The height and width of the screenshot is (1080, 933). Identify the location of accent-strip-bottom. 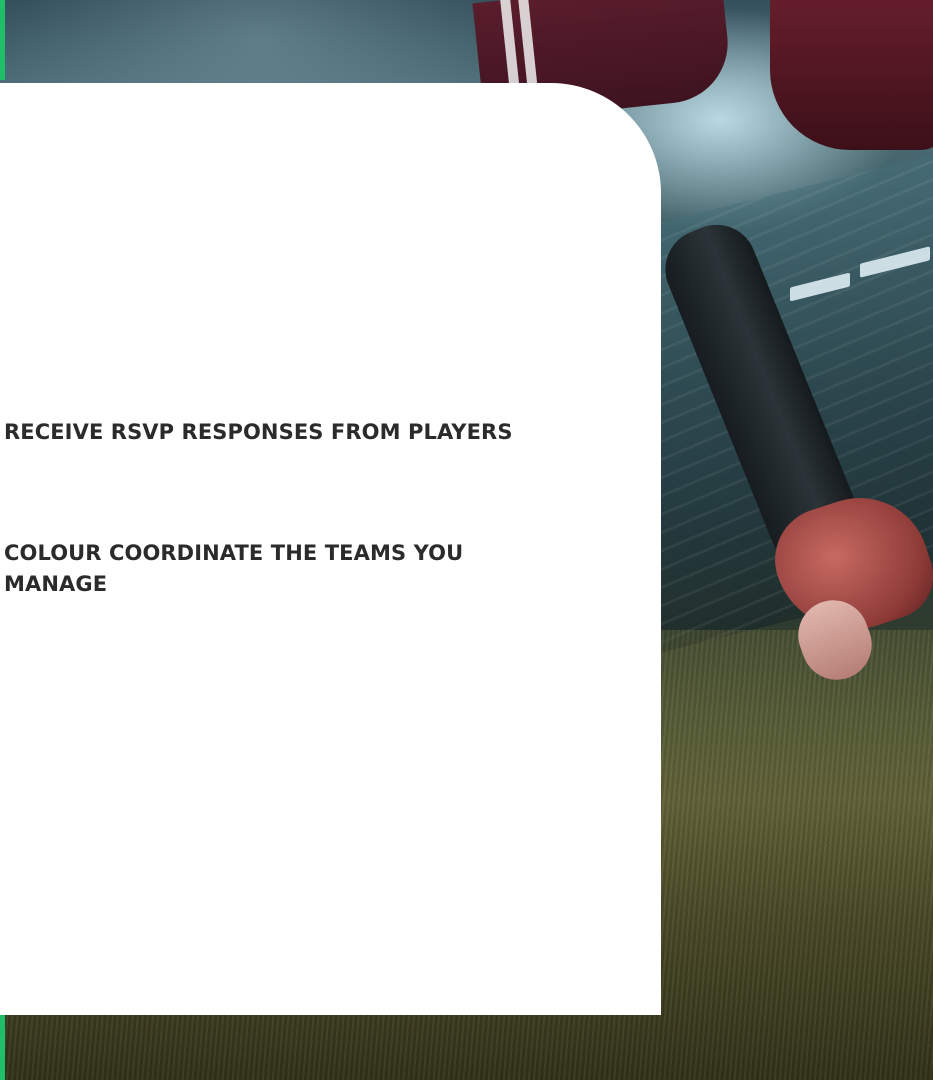
(2, 1047).